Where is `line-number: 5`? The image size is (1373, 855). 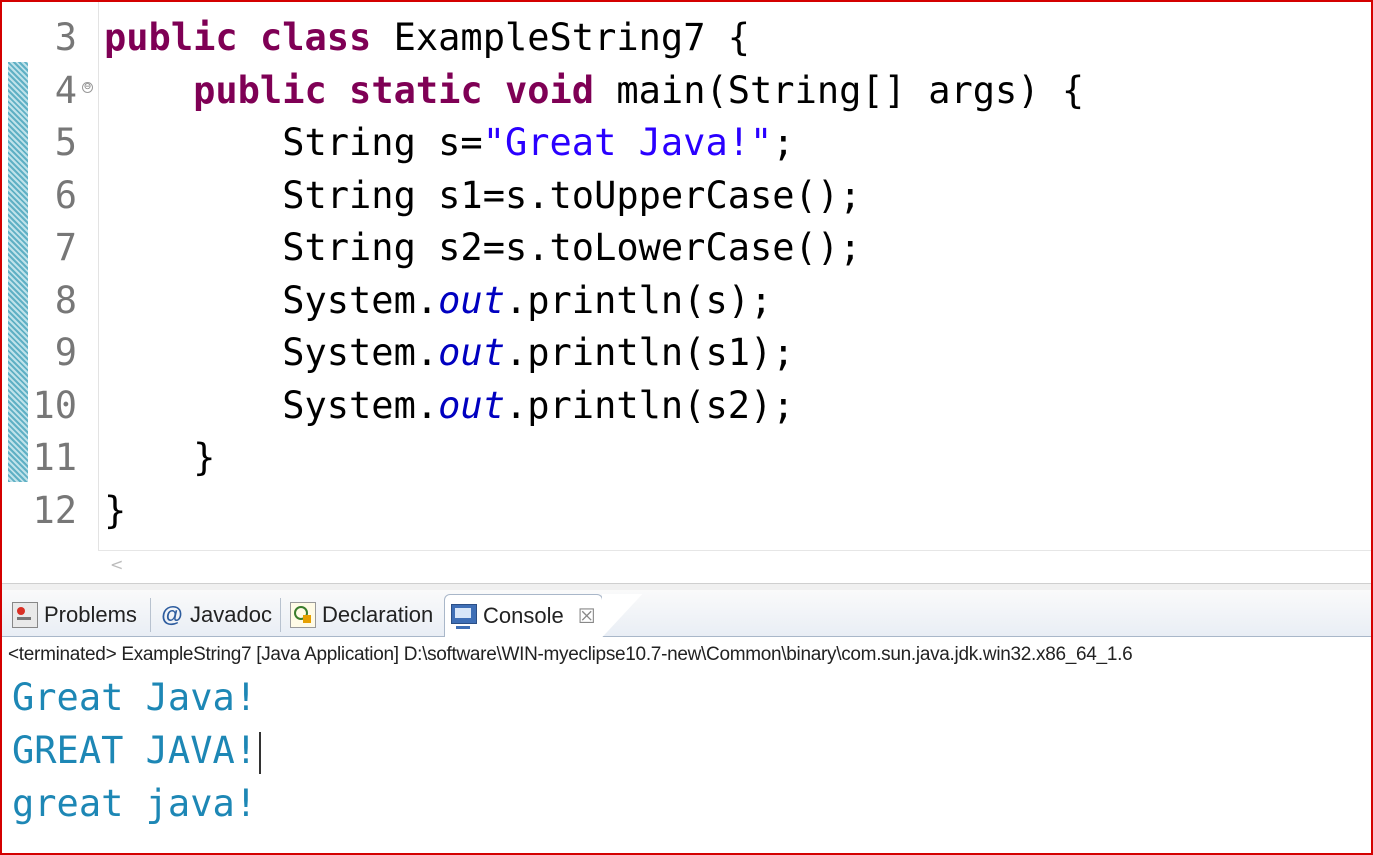 line-number: 5 is located at coordinates (65, 142).